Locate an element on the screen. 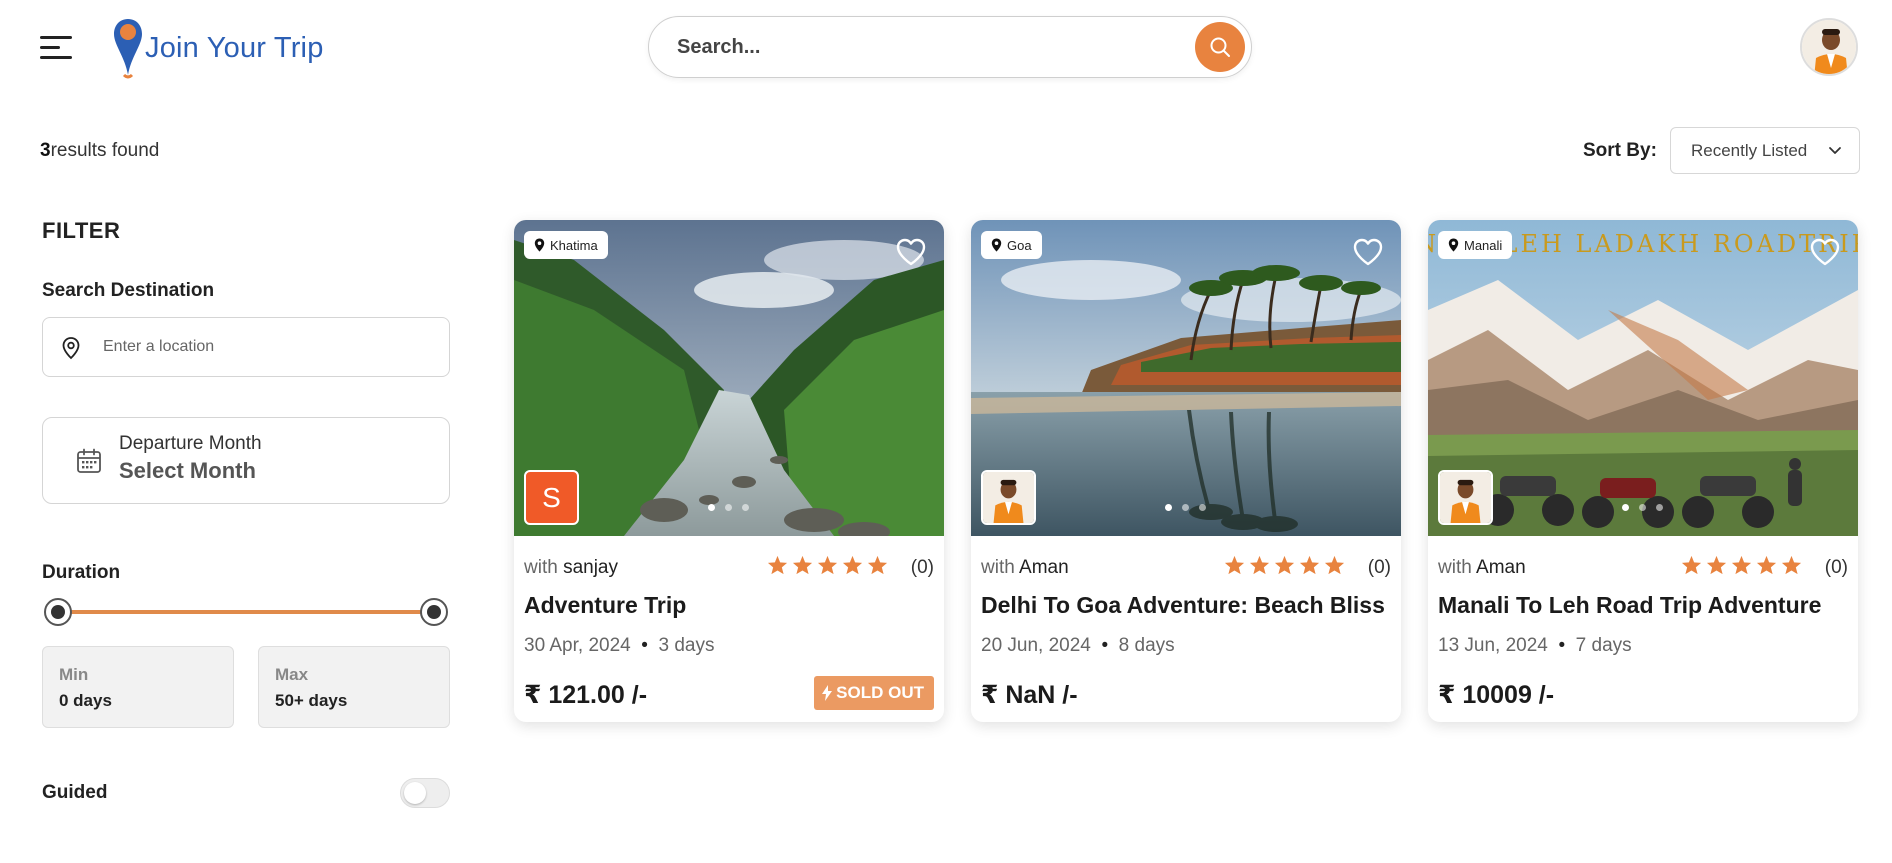 Image resolution: width=1892 pixels, height=863 pixels. location-tag-text: Manali is located at coordinates (1483, 245).